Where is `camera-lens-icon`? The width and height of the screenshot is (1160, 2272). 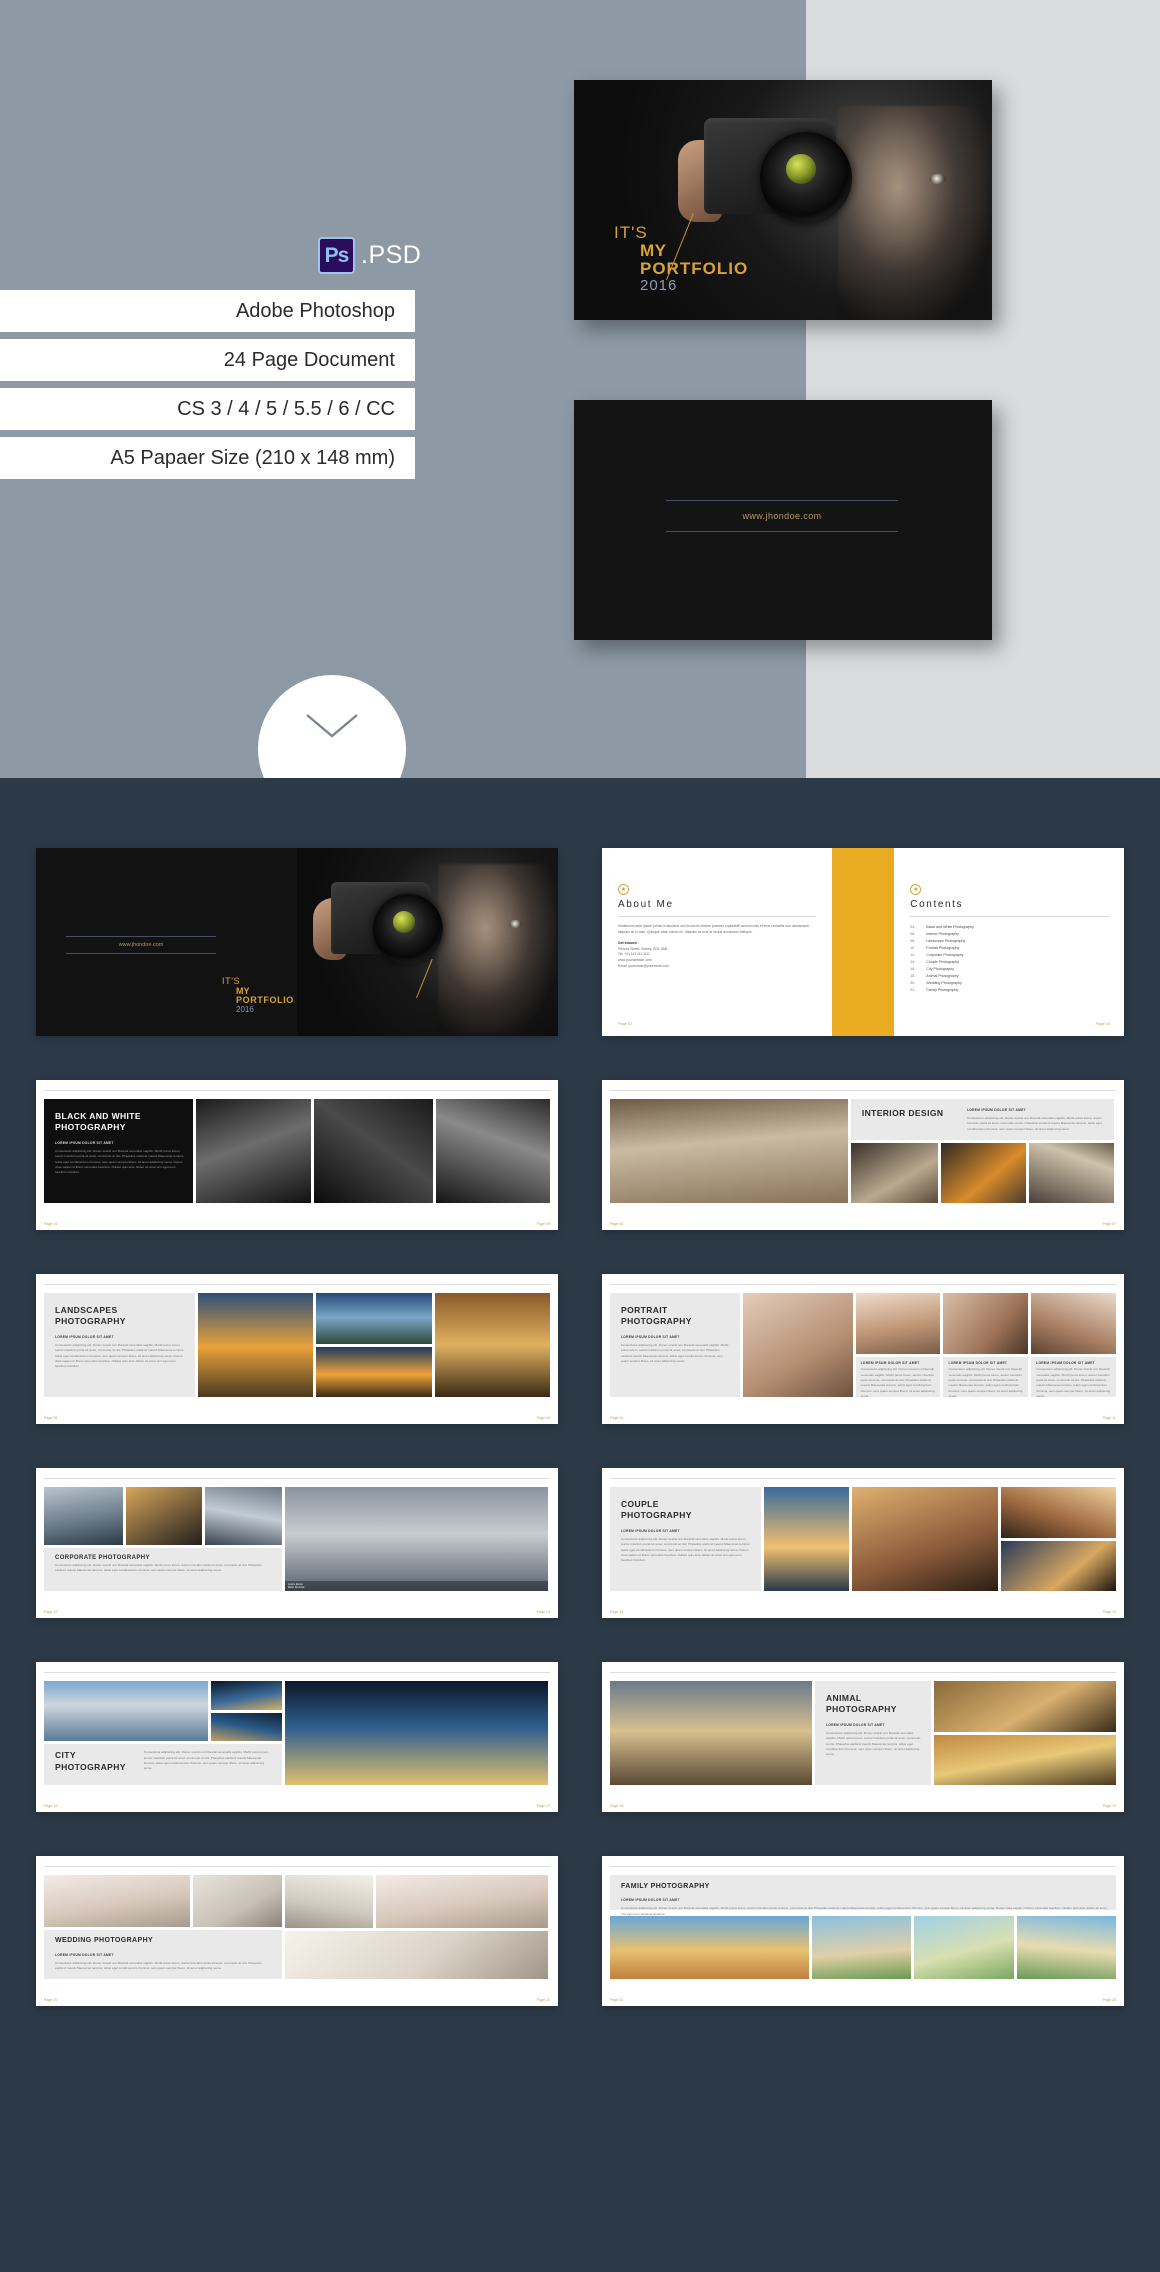 camera-lens-icon is located at coordinates (408, 929).